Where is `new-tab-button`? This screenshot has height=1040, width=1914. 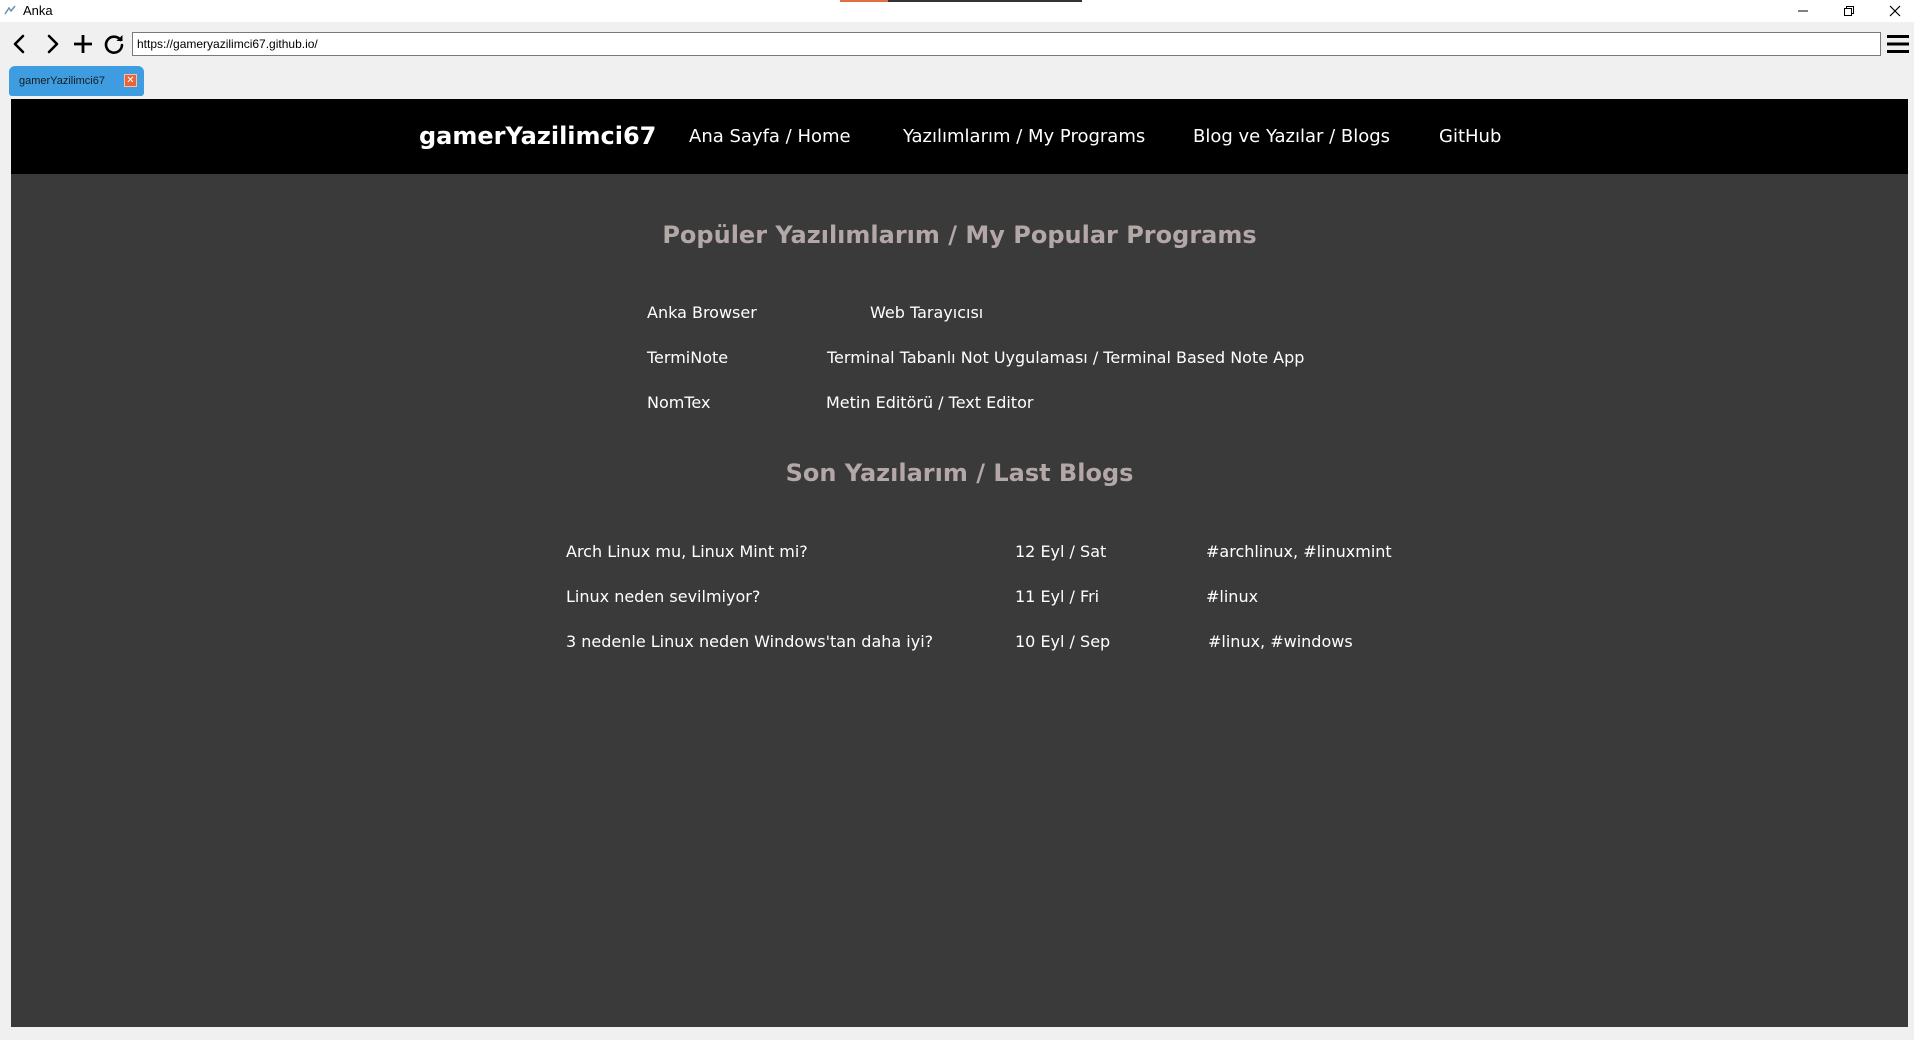
new-tab-button is located at coordinates (83, 44).